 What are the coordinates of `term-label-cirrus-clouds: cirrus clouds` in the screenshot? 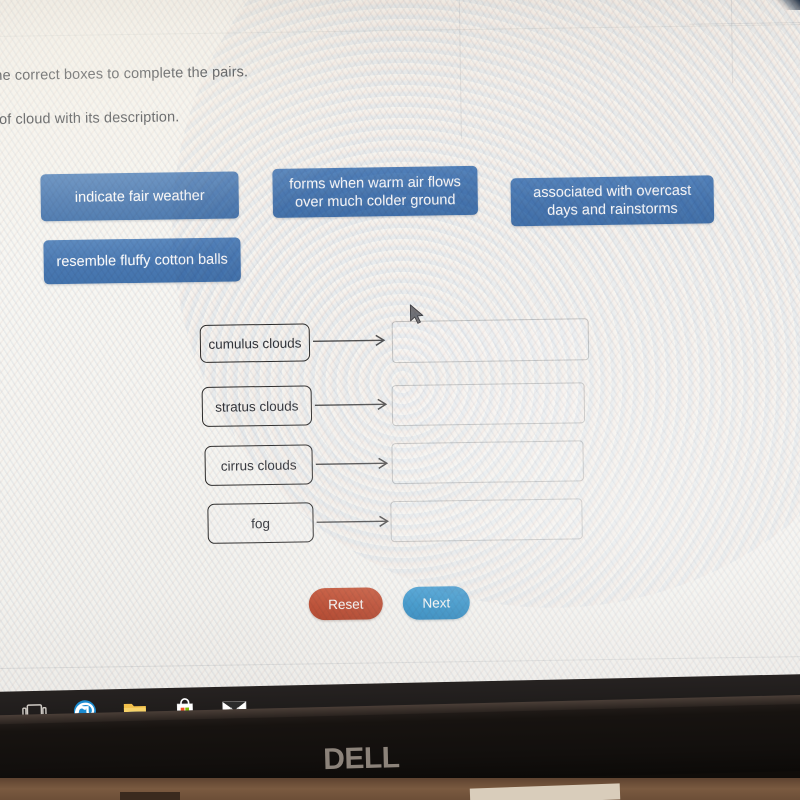 It's located at (259, 465).